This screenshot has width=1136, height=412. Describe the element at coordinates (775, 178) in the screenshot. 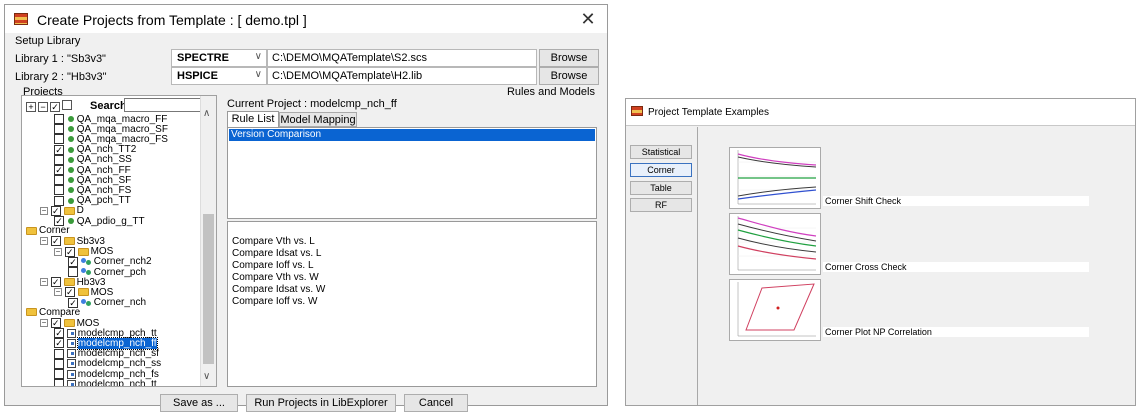

I see `corner-shift-thumbnail` at that location.